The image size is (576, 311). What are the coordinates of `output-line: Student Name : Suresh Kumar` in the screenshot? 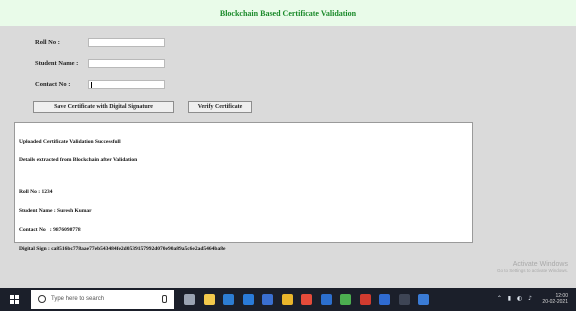 It's located at (55, 210).